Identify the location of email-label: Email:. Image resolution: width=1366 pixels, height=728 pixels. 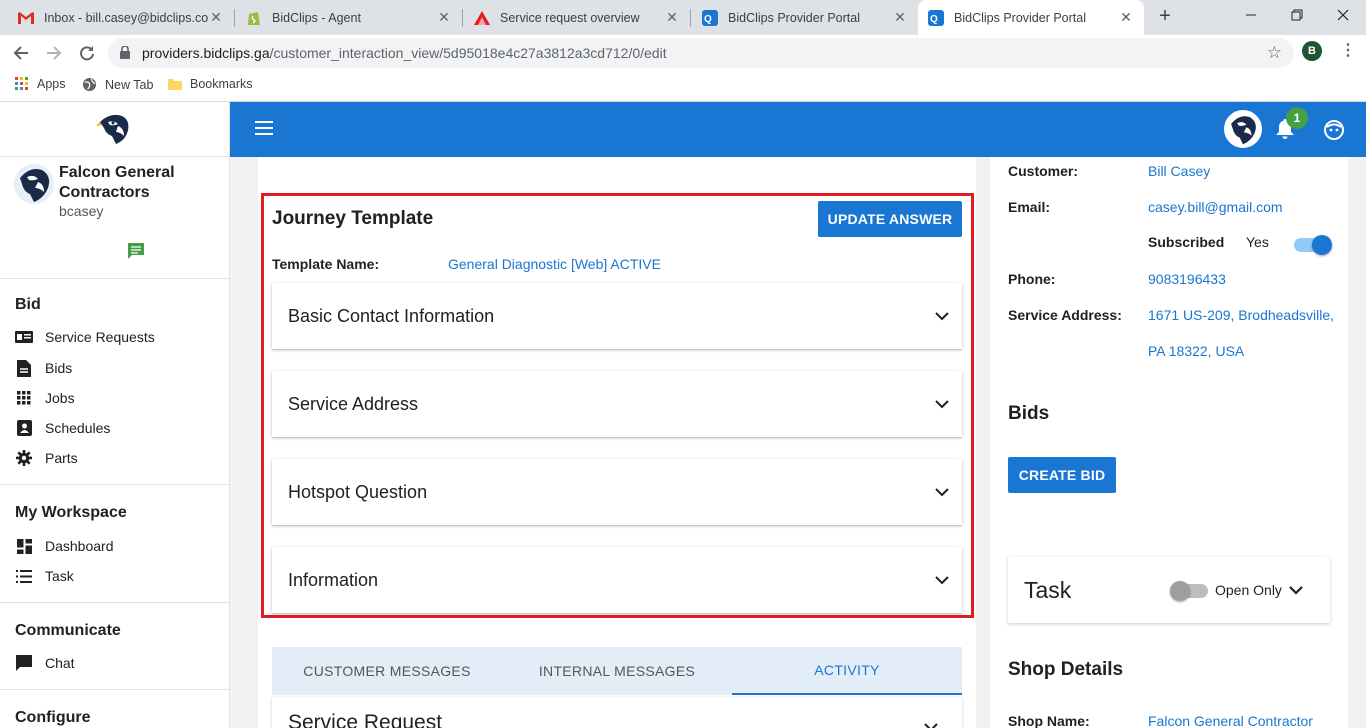
(1029, 207).